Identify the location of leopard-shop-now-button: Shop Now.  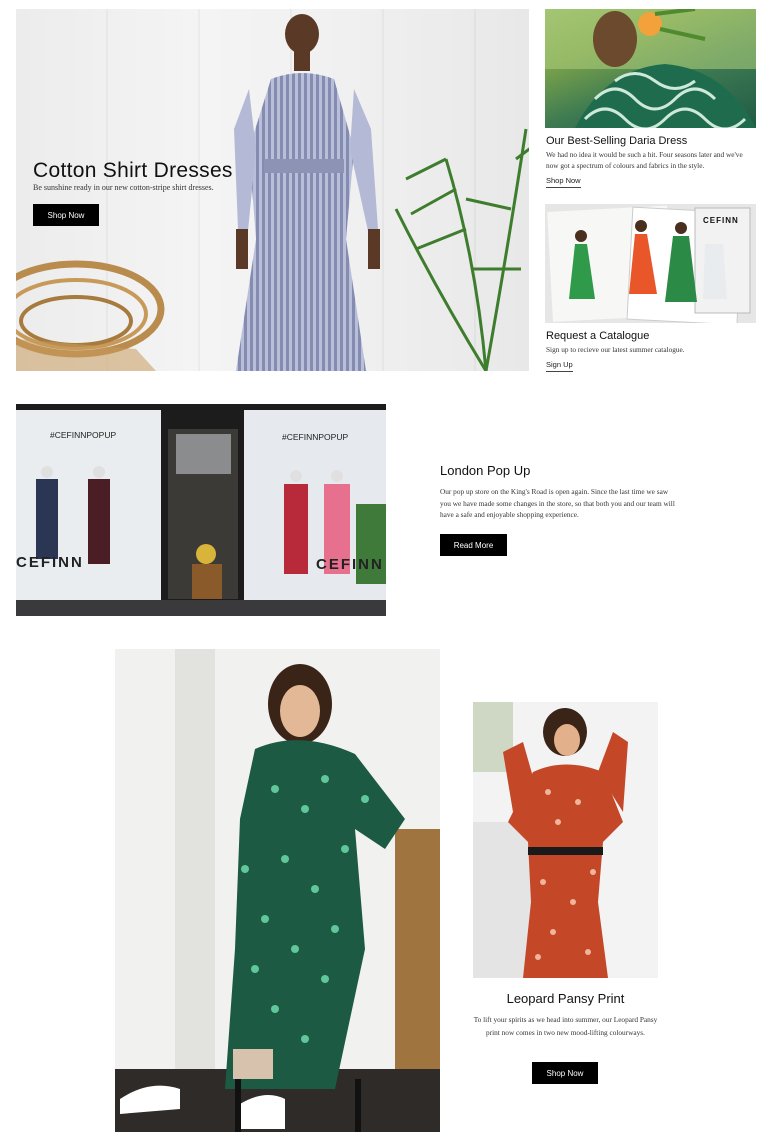
(565, 1073).